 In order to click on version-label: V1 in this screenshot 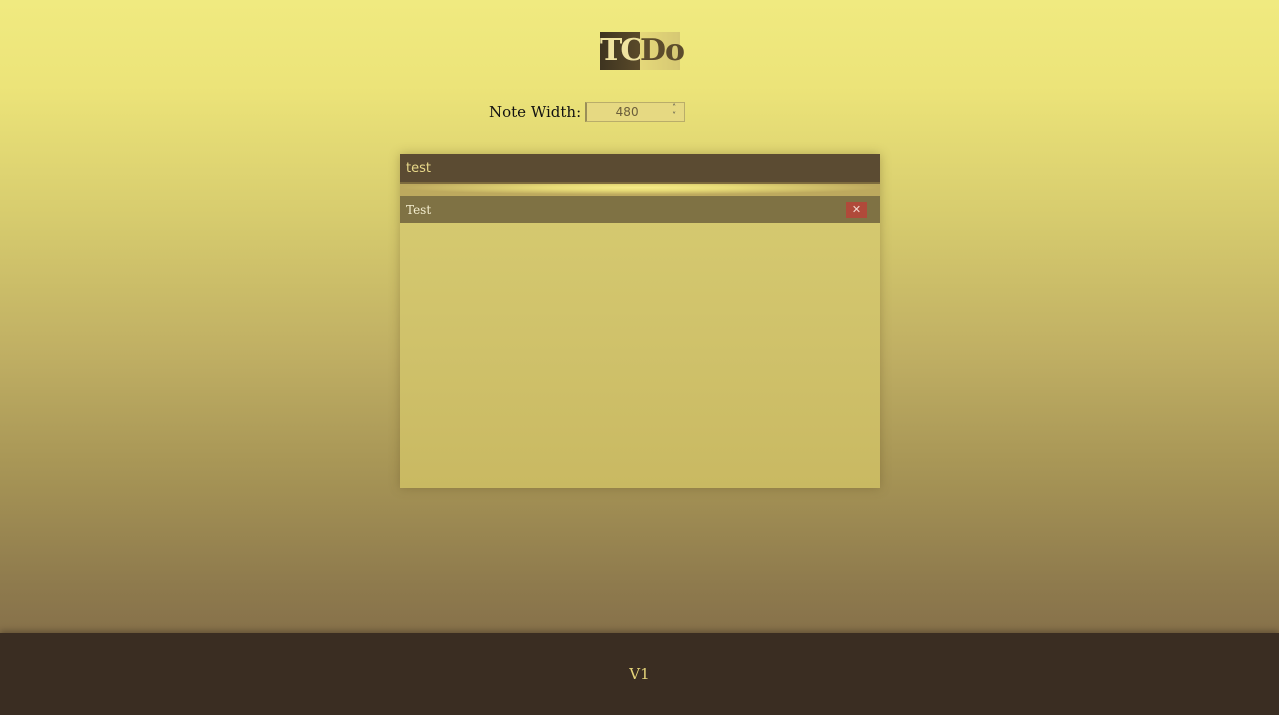, I will do `click(639, 674)`.